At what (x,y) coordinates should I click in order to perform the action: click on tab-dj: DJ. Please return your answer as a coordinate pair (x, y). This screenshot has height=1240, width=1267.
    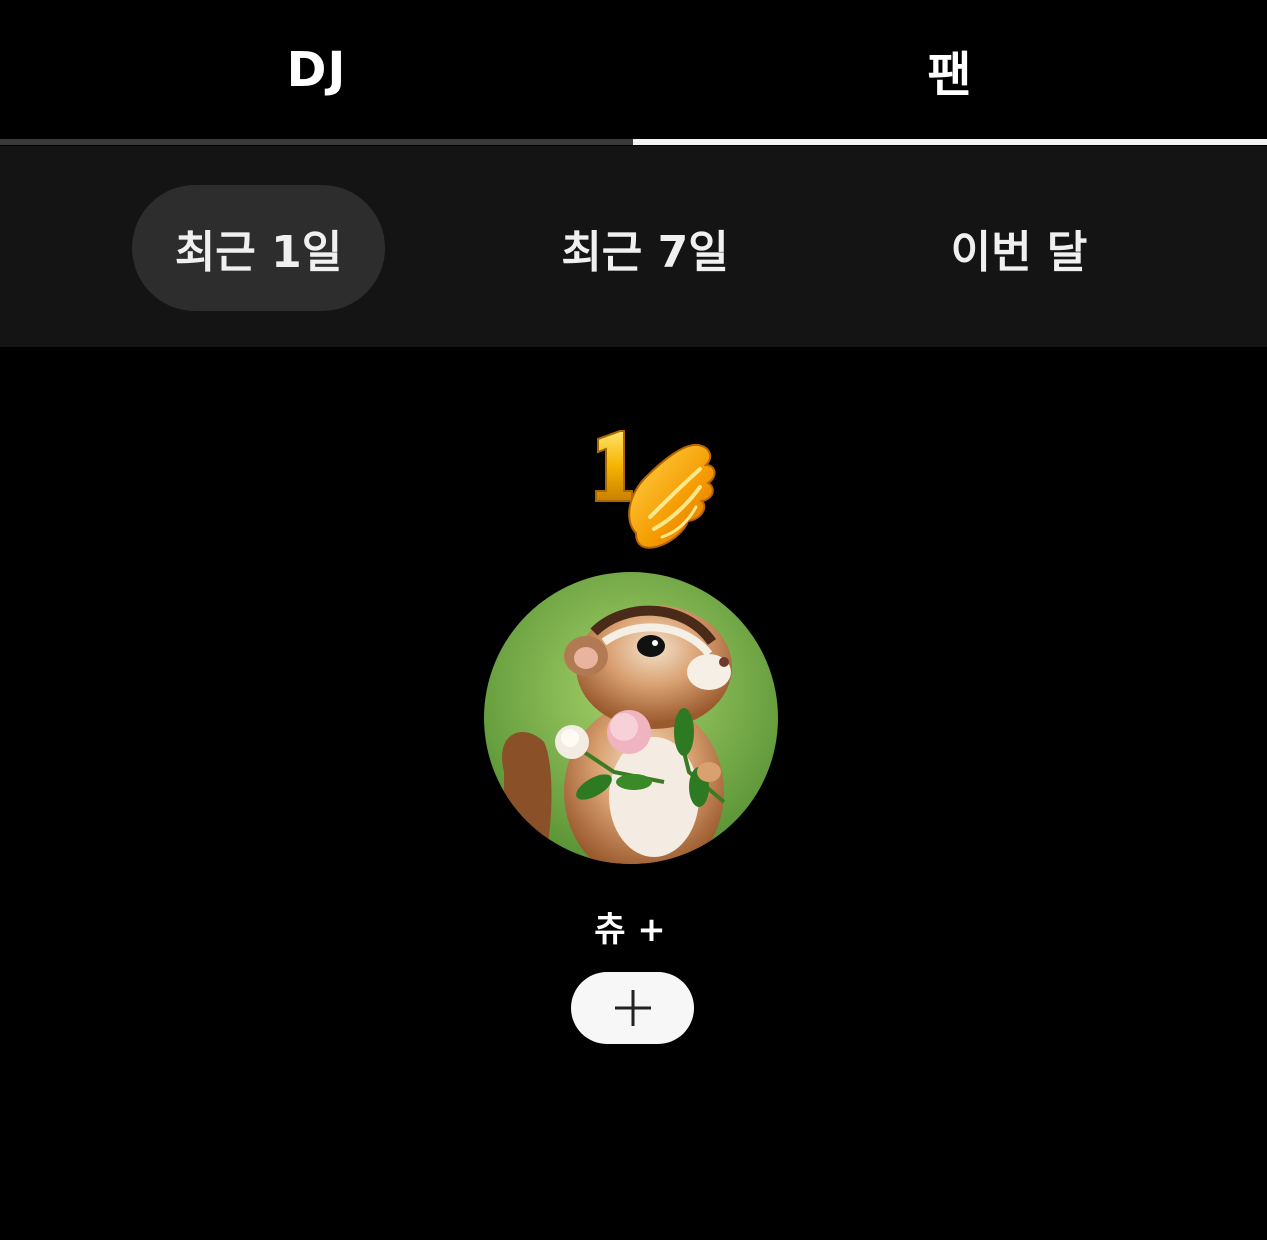
    Looking at the image, I should click on (316, 70).